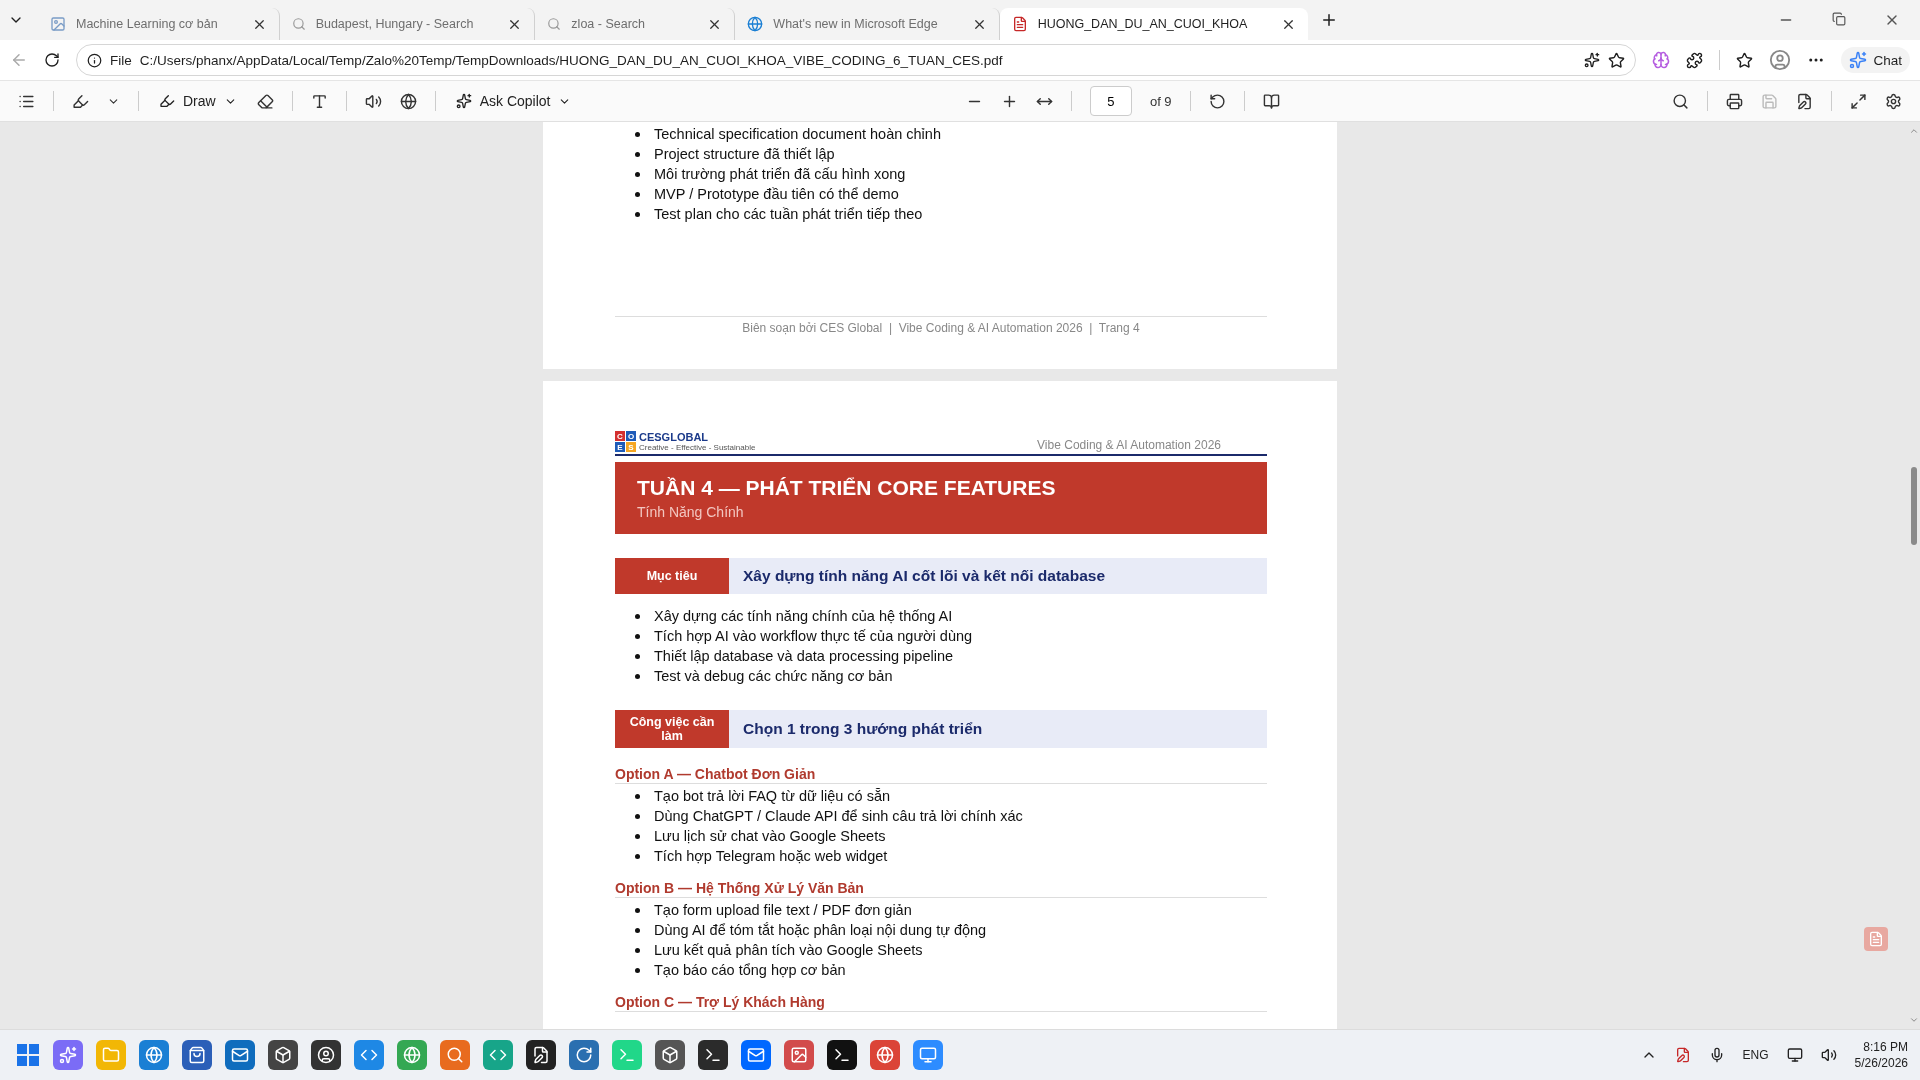  I want to click on print-icon, so click(1734, 101).